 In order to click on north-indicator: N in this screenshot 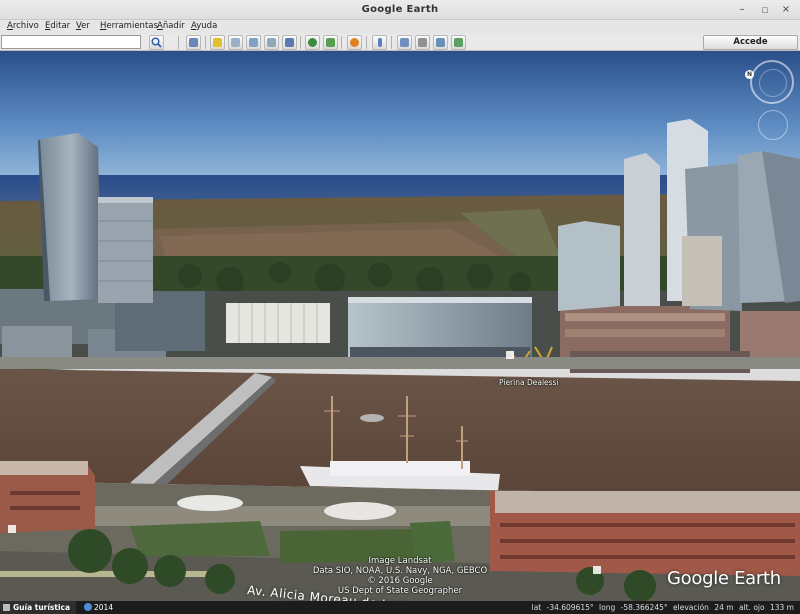, I will do `click(749, 74)`.